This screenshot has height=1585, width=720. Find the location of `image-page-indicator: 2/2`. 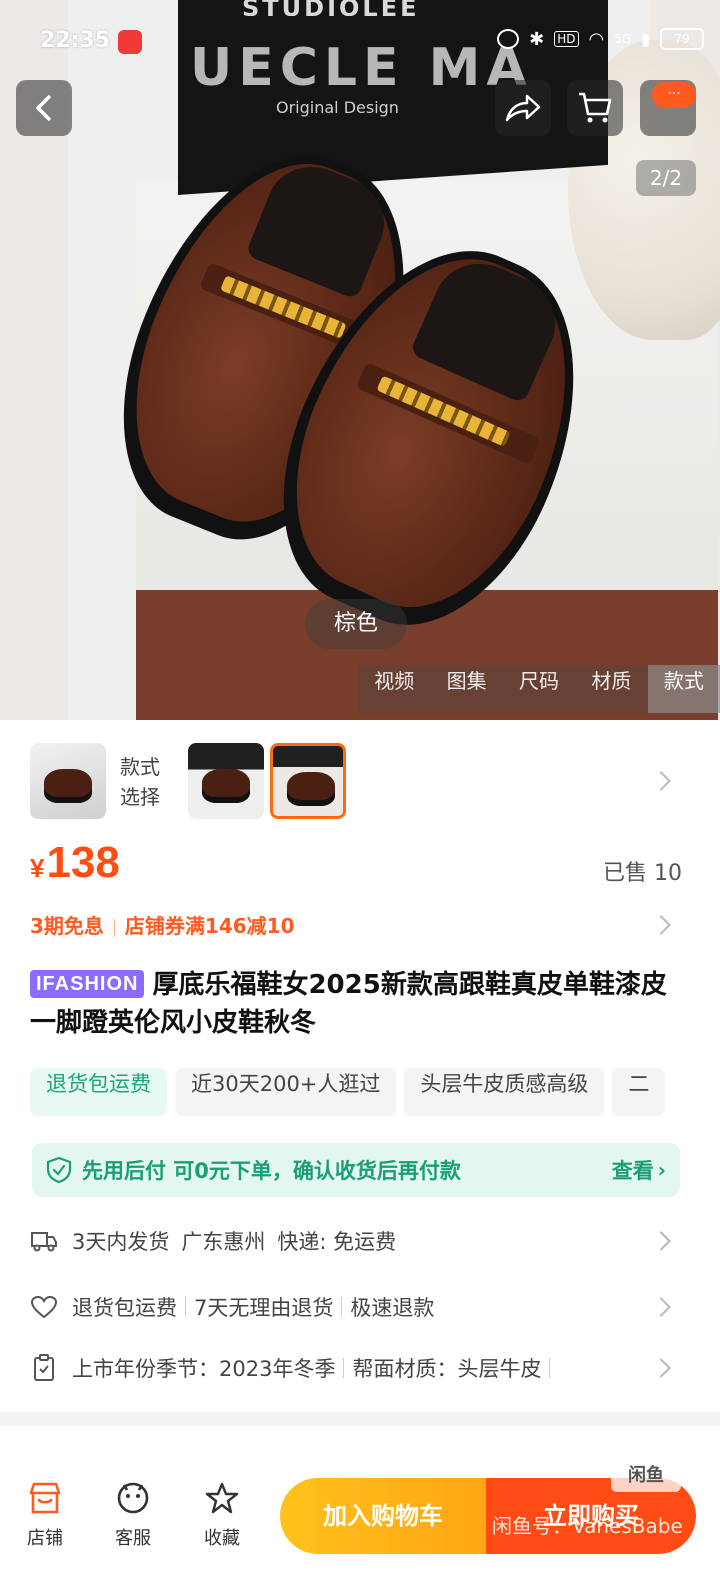

image-page-indicator: 2/2 is located at coordinates (666, 178).